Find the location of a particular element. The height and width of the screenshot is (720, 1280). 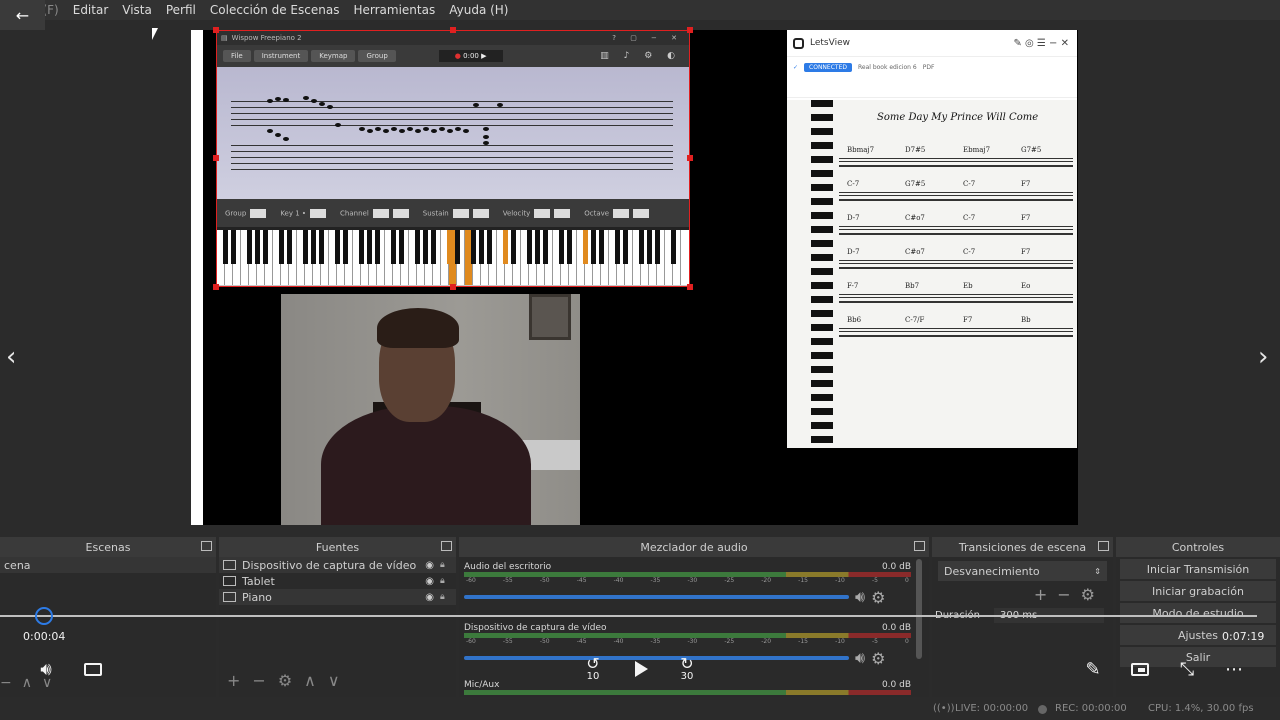

piano-keyboard is located at coordinates (453, 256).